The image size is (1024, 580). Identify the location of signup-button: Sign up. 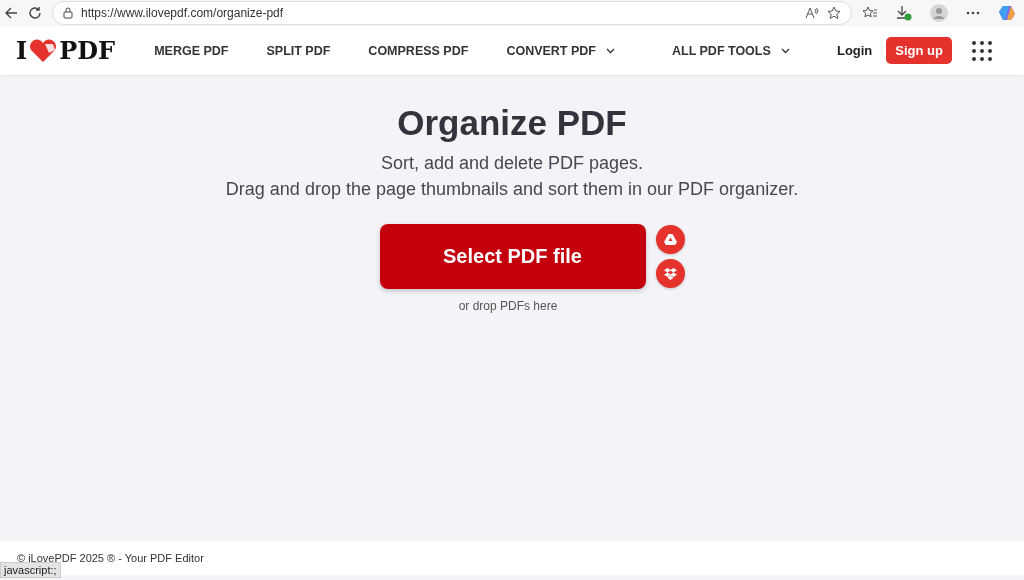
(919, 50).